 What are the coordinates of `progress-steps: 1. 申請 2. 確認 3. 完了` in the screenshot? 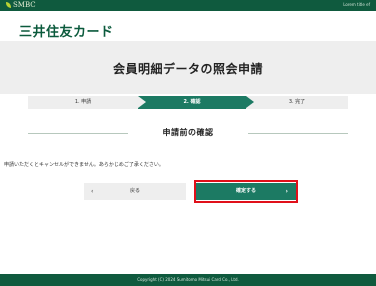 It's located at (188, 102).